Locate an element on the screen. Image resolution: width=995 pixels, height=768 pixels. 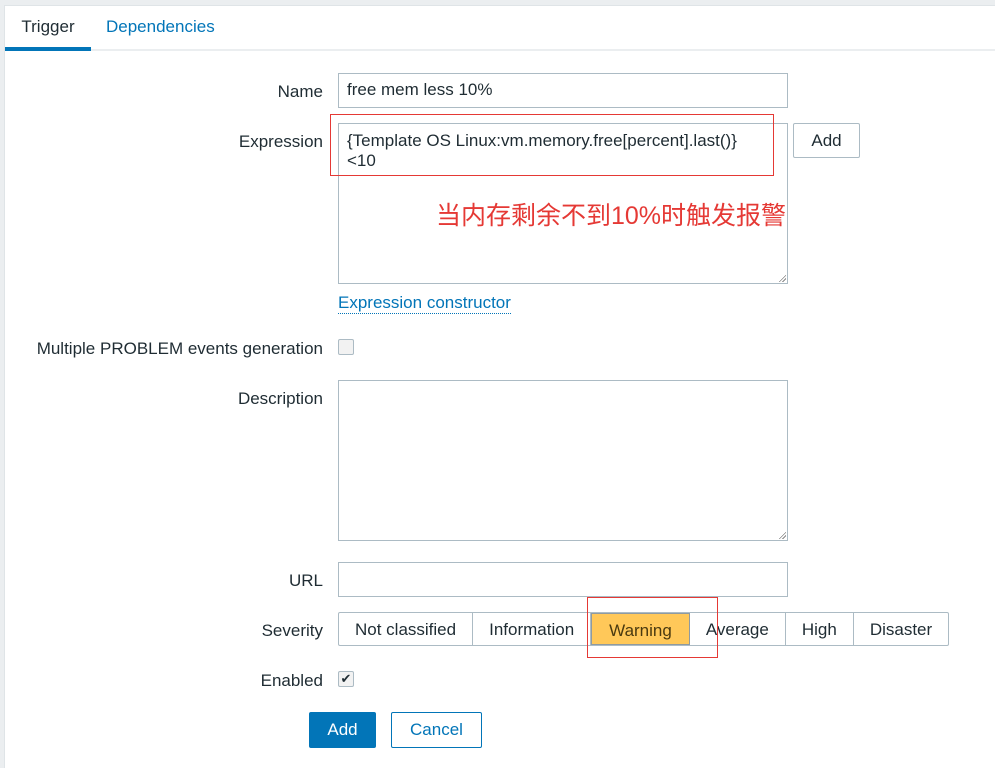
expression-label: Expression is located at coordinates (280, 141).